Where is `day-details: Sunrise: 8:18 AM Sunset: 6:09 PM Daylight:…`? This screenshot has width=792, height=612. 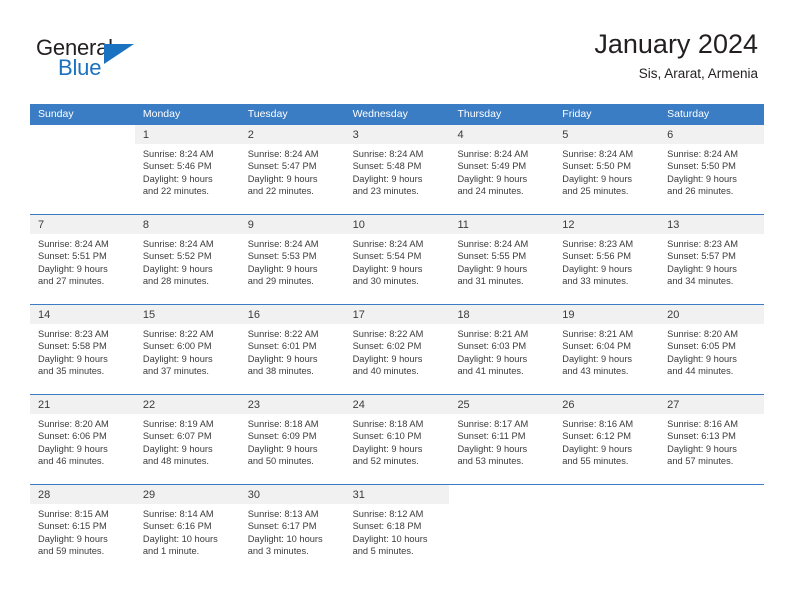
day-details: Sunrise: 8:18 AM Sunset: 6:09 PM Daylight:… is located at coordinates (292, 440).